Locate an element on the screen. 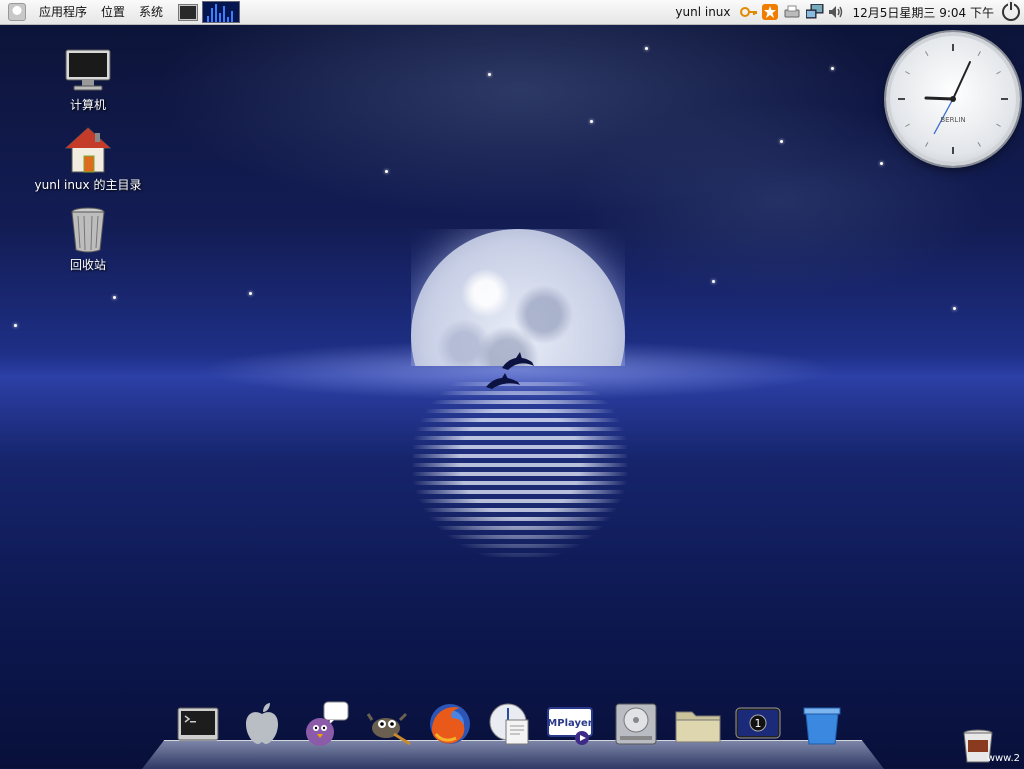 This screenshot has height=769, width=1024. top-panel: 应用程序 位置 系统 yunl inux 12月5日星期三 9:04 下午 is located at coordinates (512, 12).